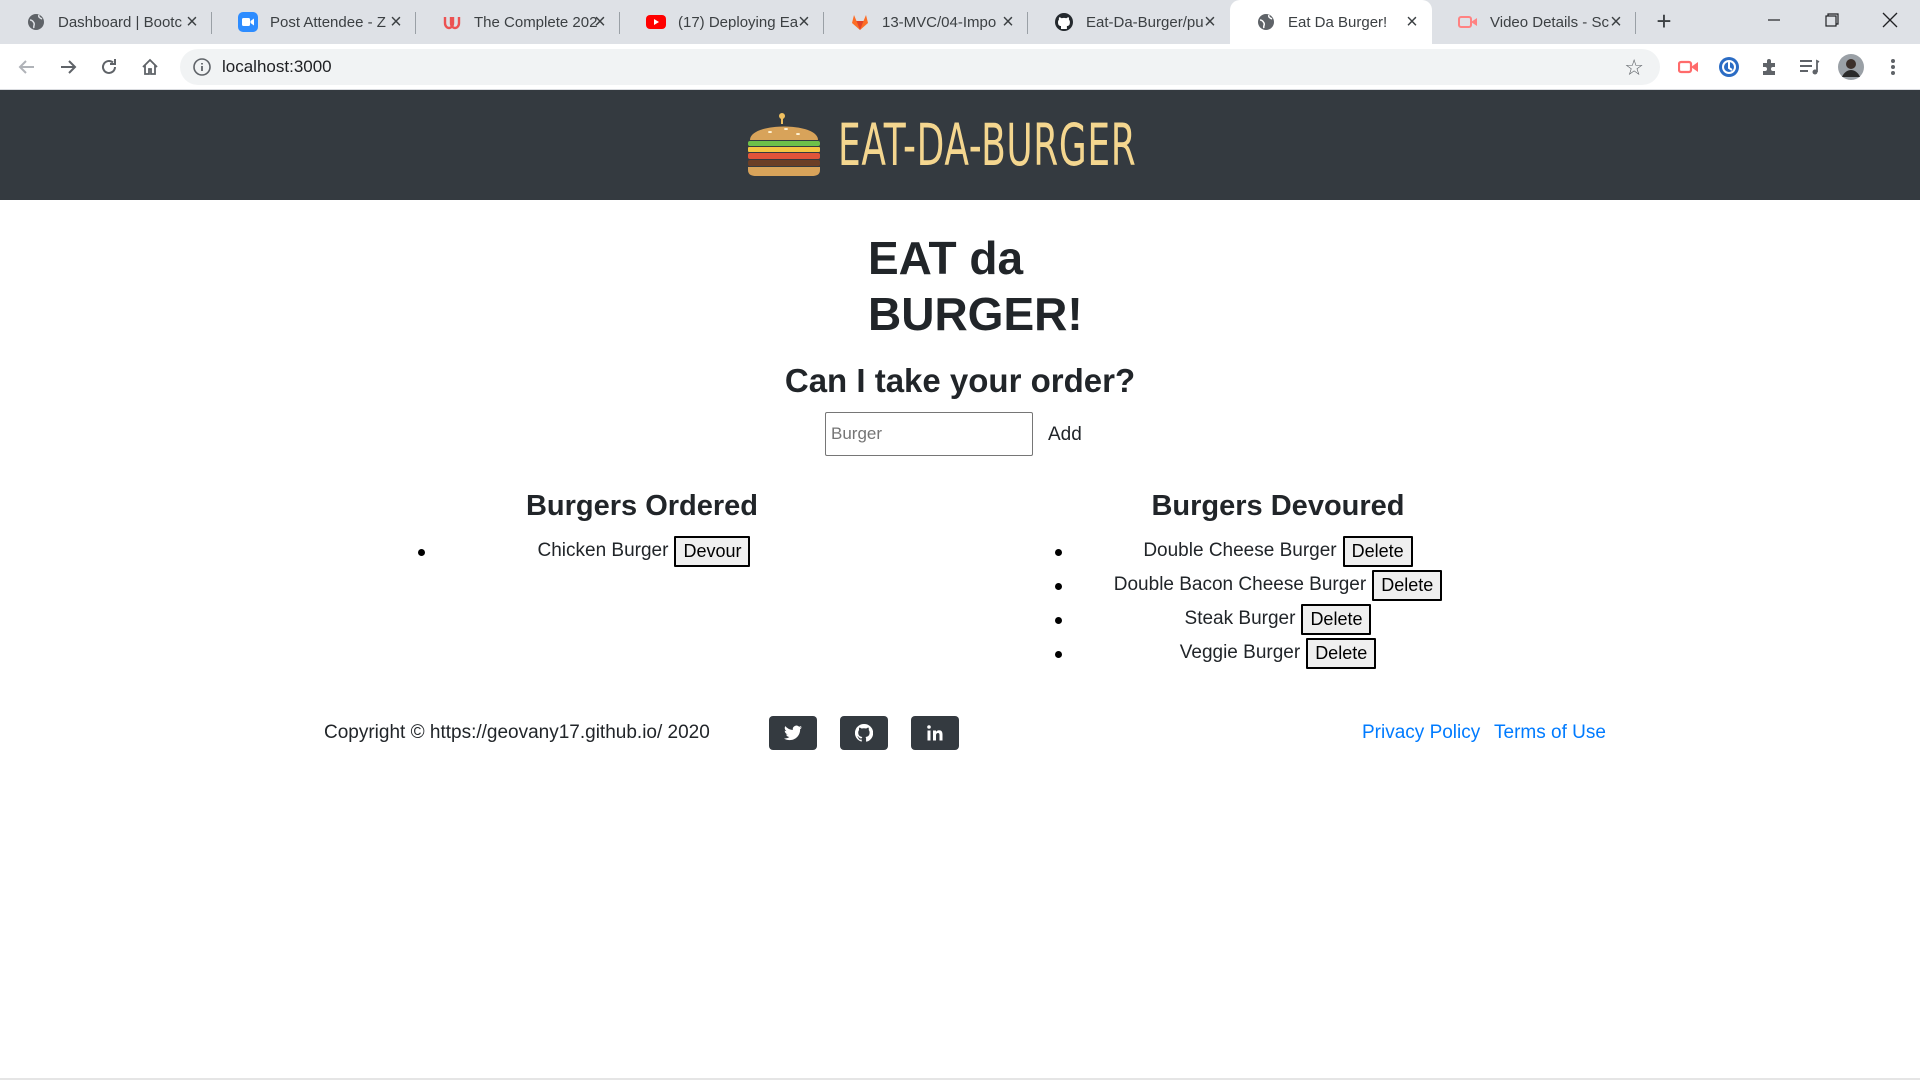 The width and height of the screenshot is (1920, 1080). I want to click on gitlab-icon, so click(860, 22).